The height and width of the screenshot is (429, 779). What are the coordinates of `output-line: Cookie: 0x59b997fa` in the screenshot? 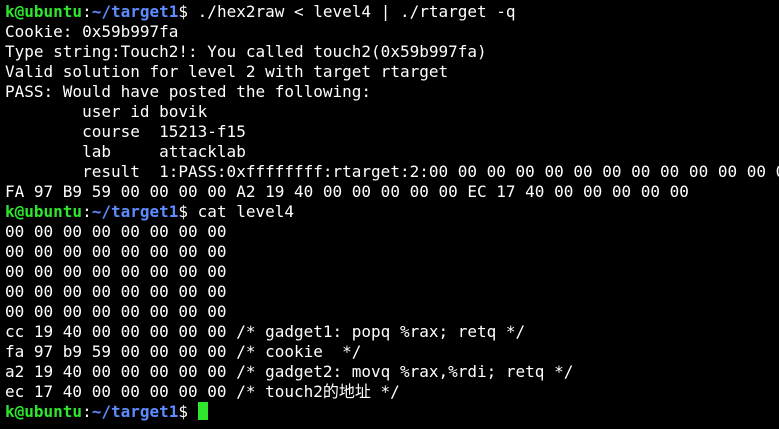 It's located at (92, 31).